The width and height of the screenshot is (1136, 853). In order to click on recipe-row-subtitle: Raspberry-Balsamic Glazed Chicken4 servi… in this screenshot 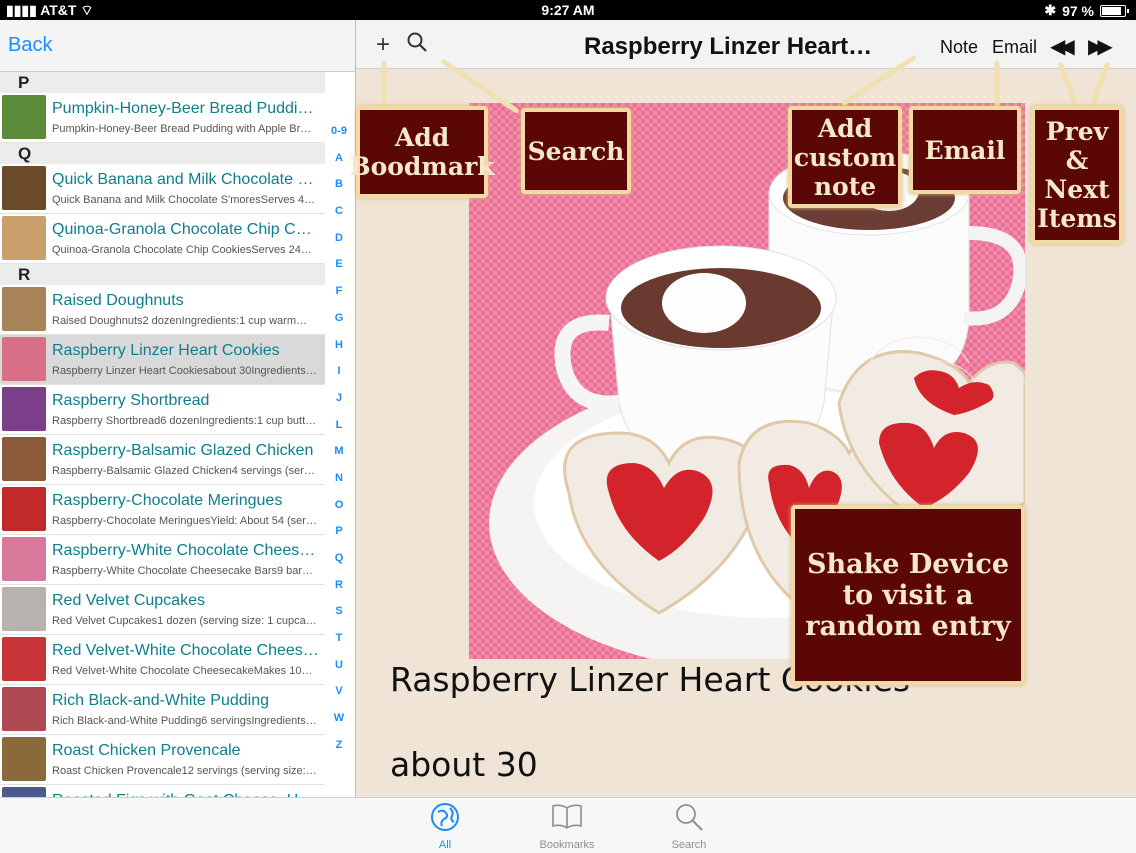, I will do `click(183, 471)`.